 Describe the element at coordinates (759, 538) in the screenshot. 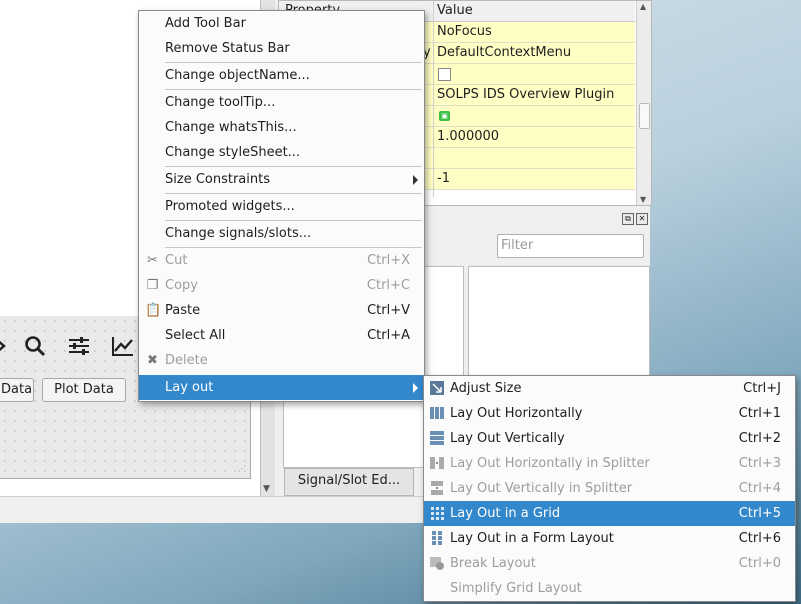

I see `menu-item-shortcut: Ctrl+6` at that location.